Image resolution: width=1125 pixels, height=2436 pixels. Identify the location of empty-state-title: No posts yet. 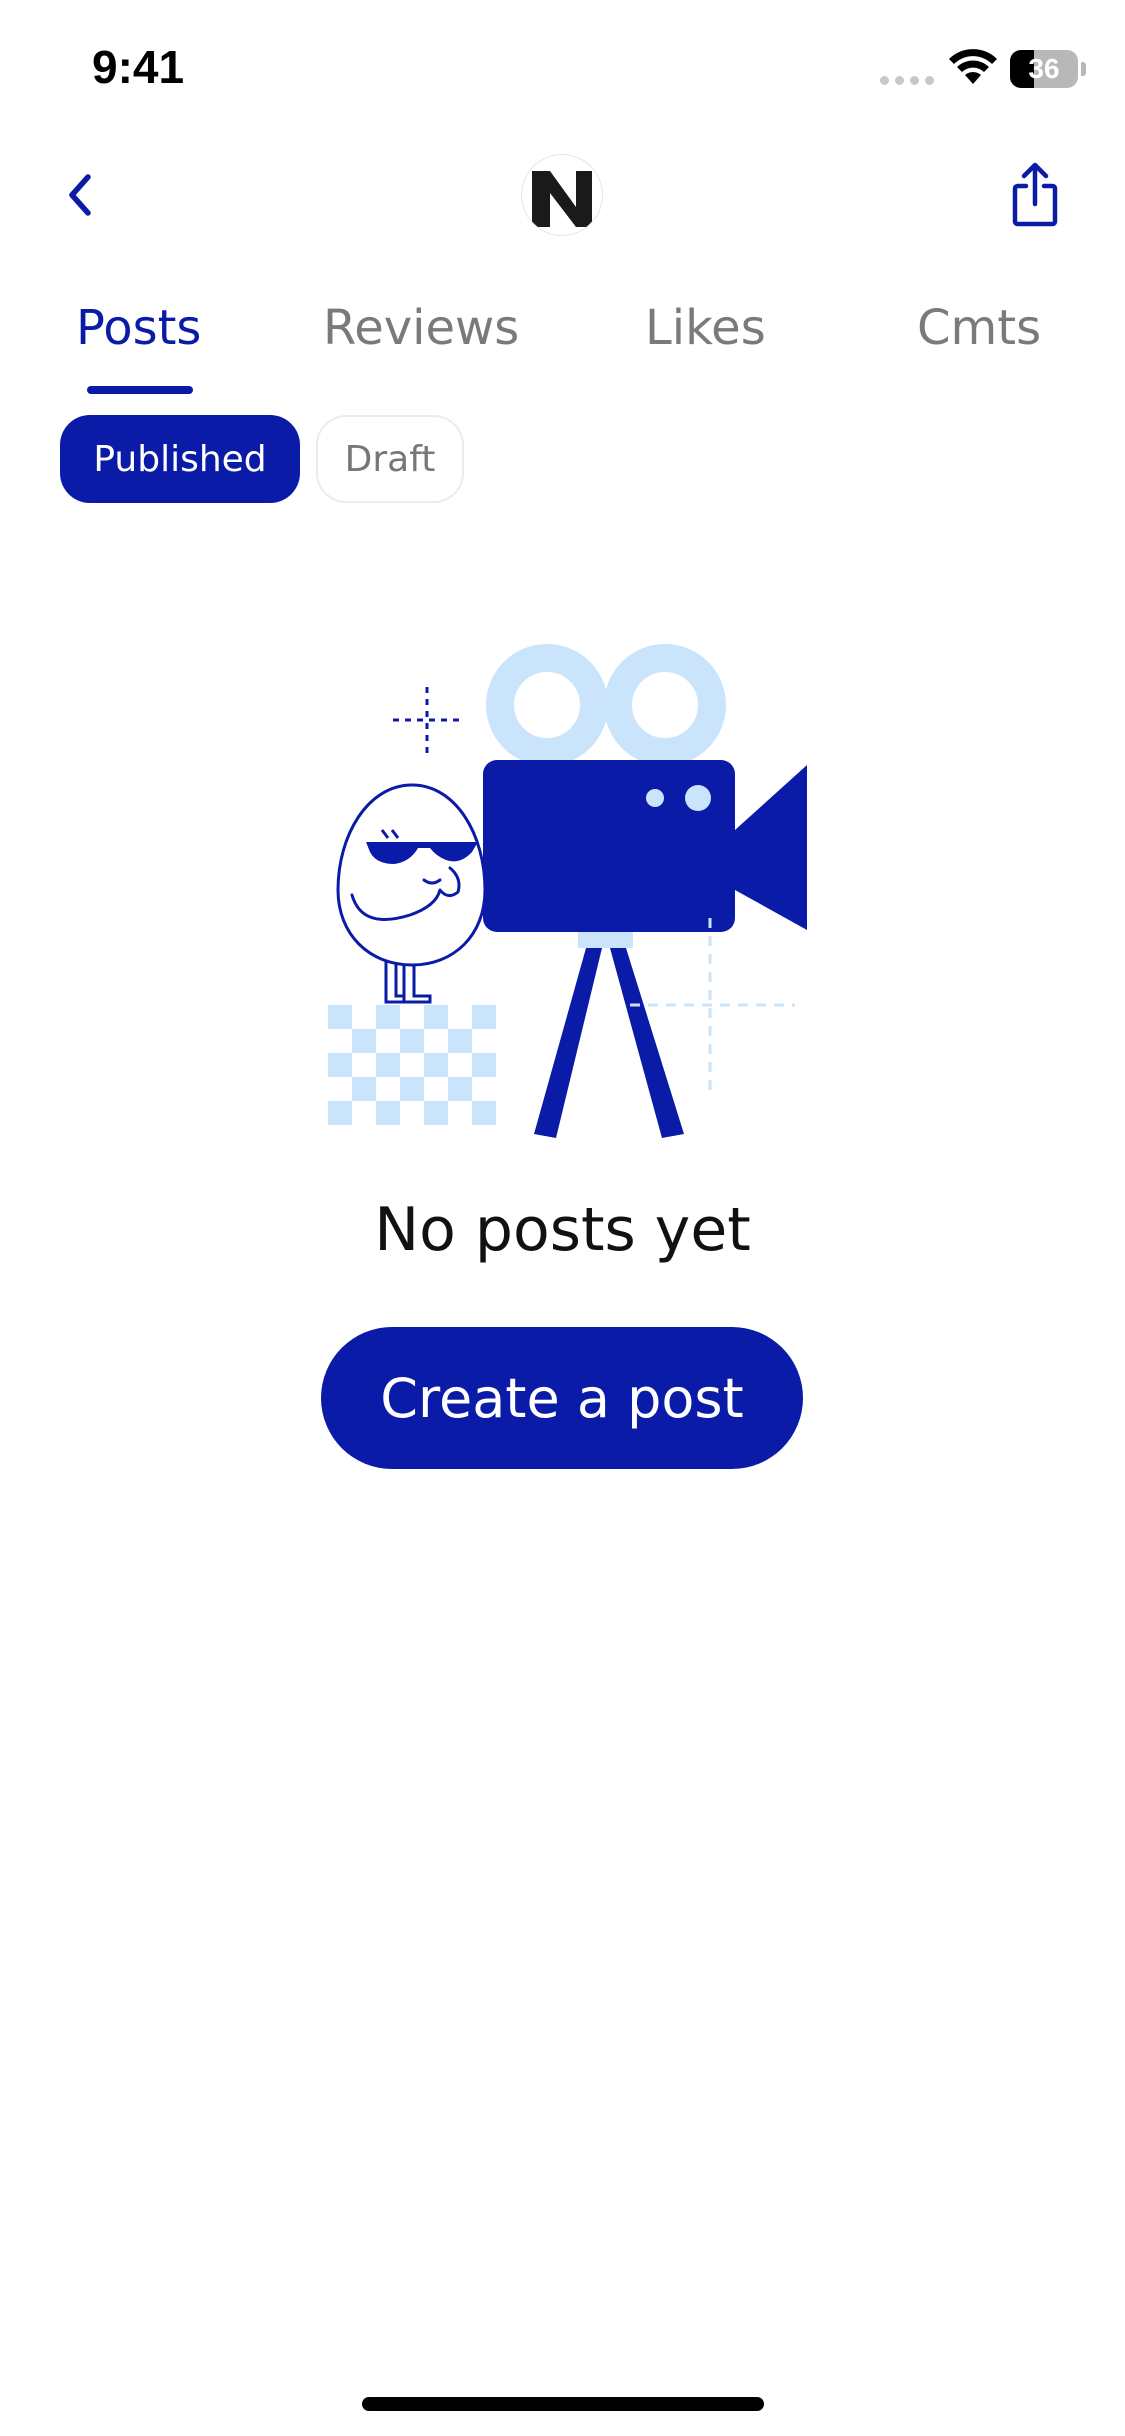
(562, 1230).